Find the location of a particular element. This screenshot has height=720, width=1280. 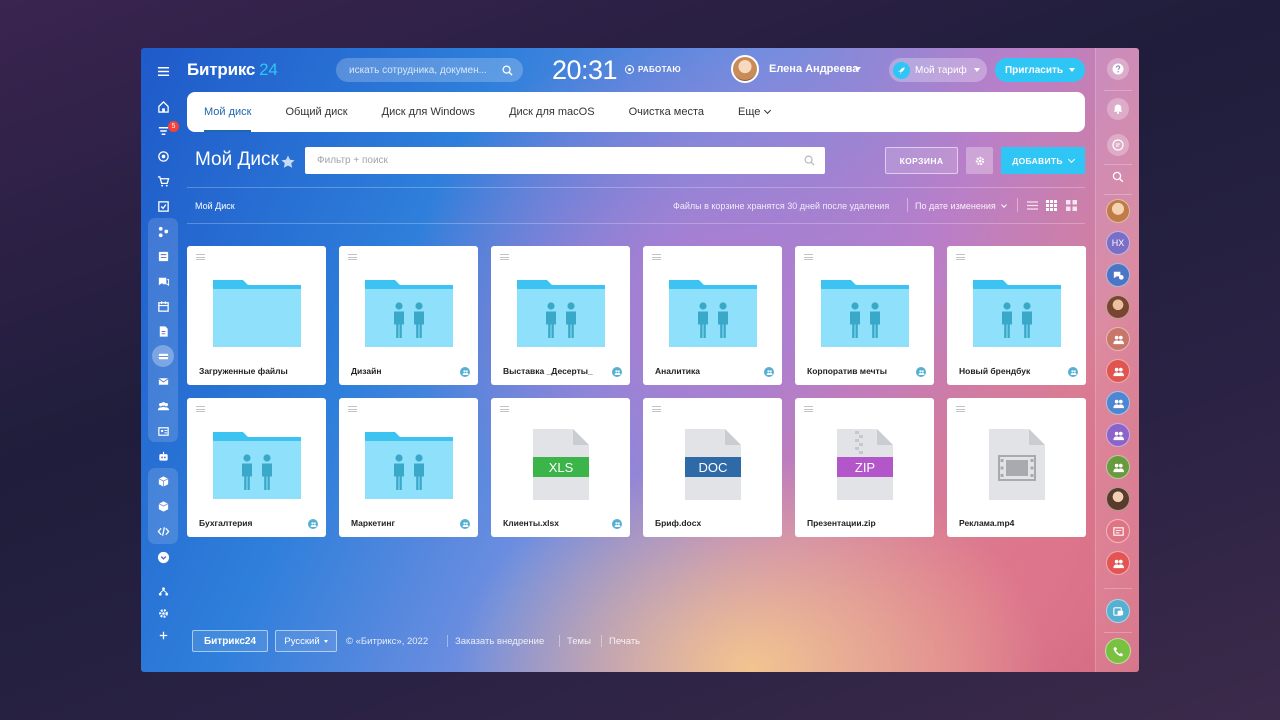

invite-button: Пригласить is located at coordinates (1040, 70).